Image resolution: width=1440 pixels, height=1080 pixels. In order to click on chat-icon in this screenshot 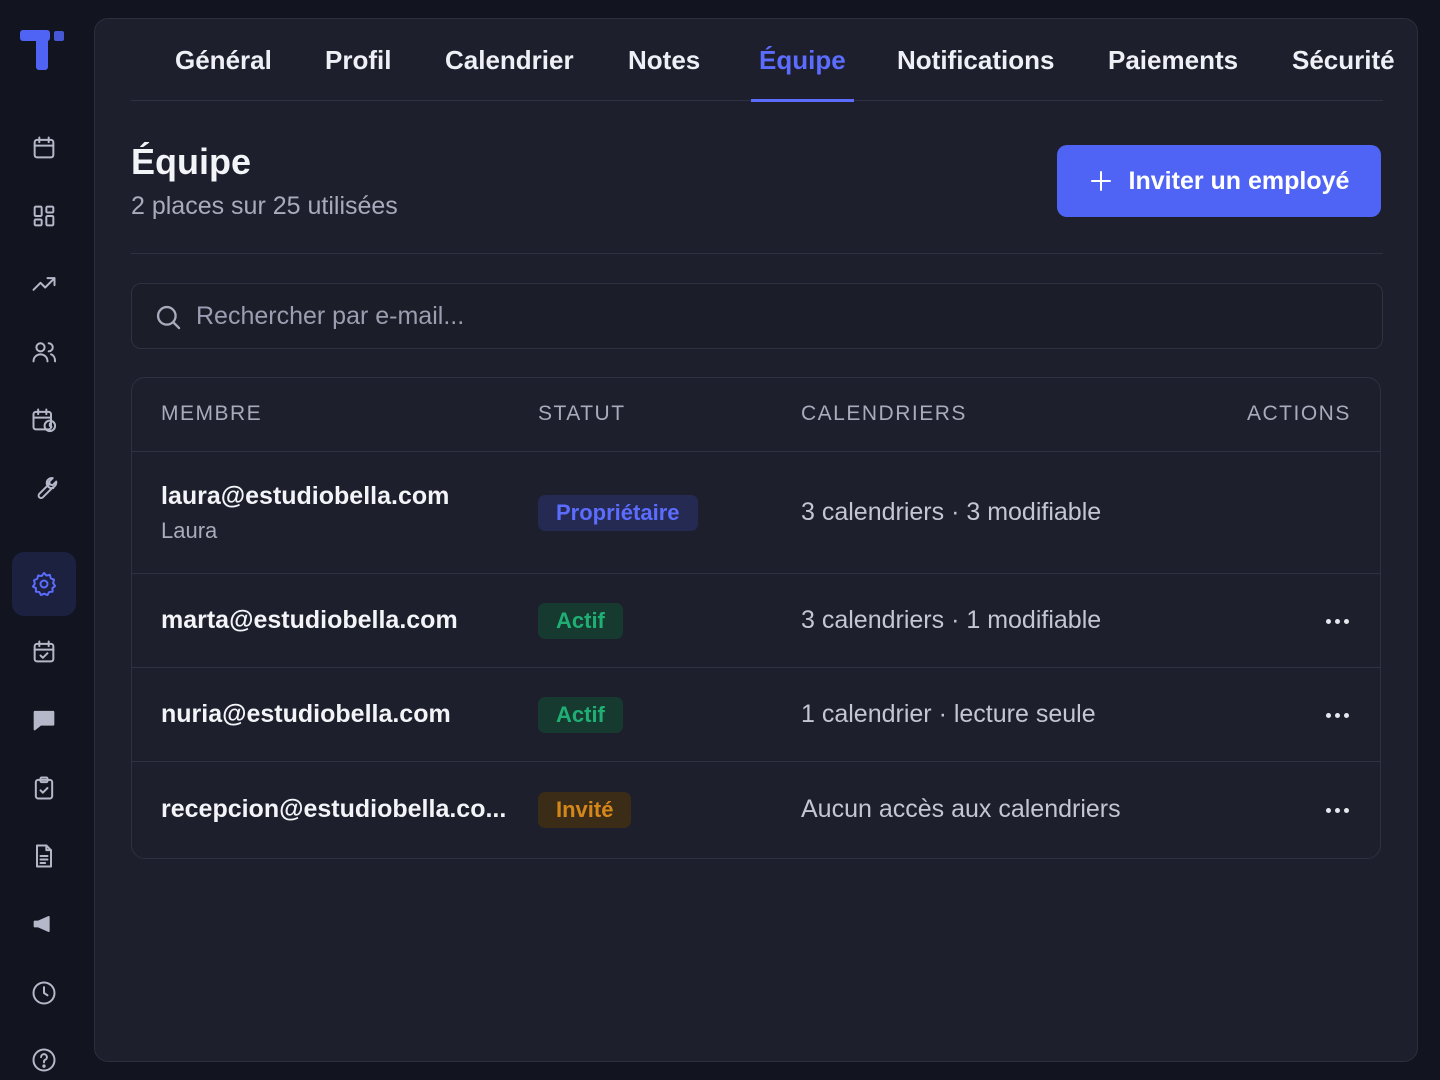, I will do `click(44, 720)`.